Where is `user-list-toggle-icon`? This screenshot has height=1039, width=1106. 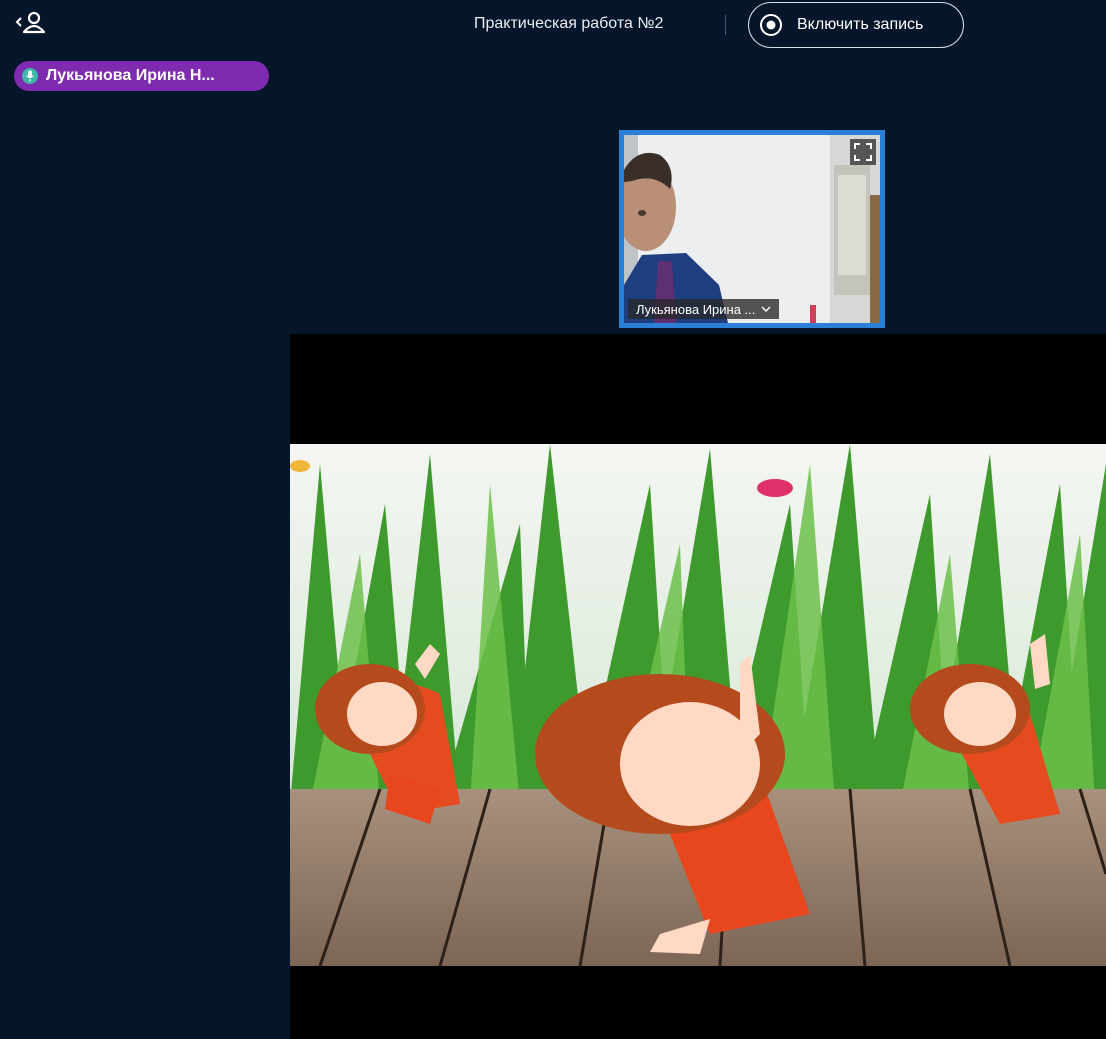 user-list-toggle-icon is located at coordinates (30, 22).